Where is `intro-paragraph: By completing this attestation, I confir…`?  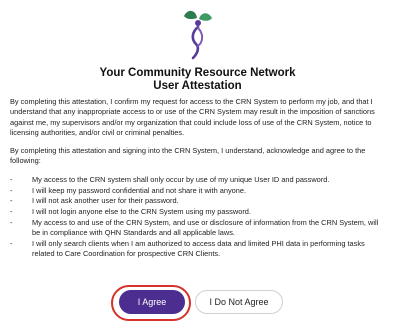
intro-paragraph: By completing this attestation, I confir… is located at coordinates (192, 117).